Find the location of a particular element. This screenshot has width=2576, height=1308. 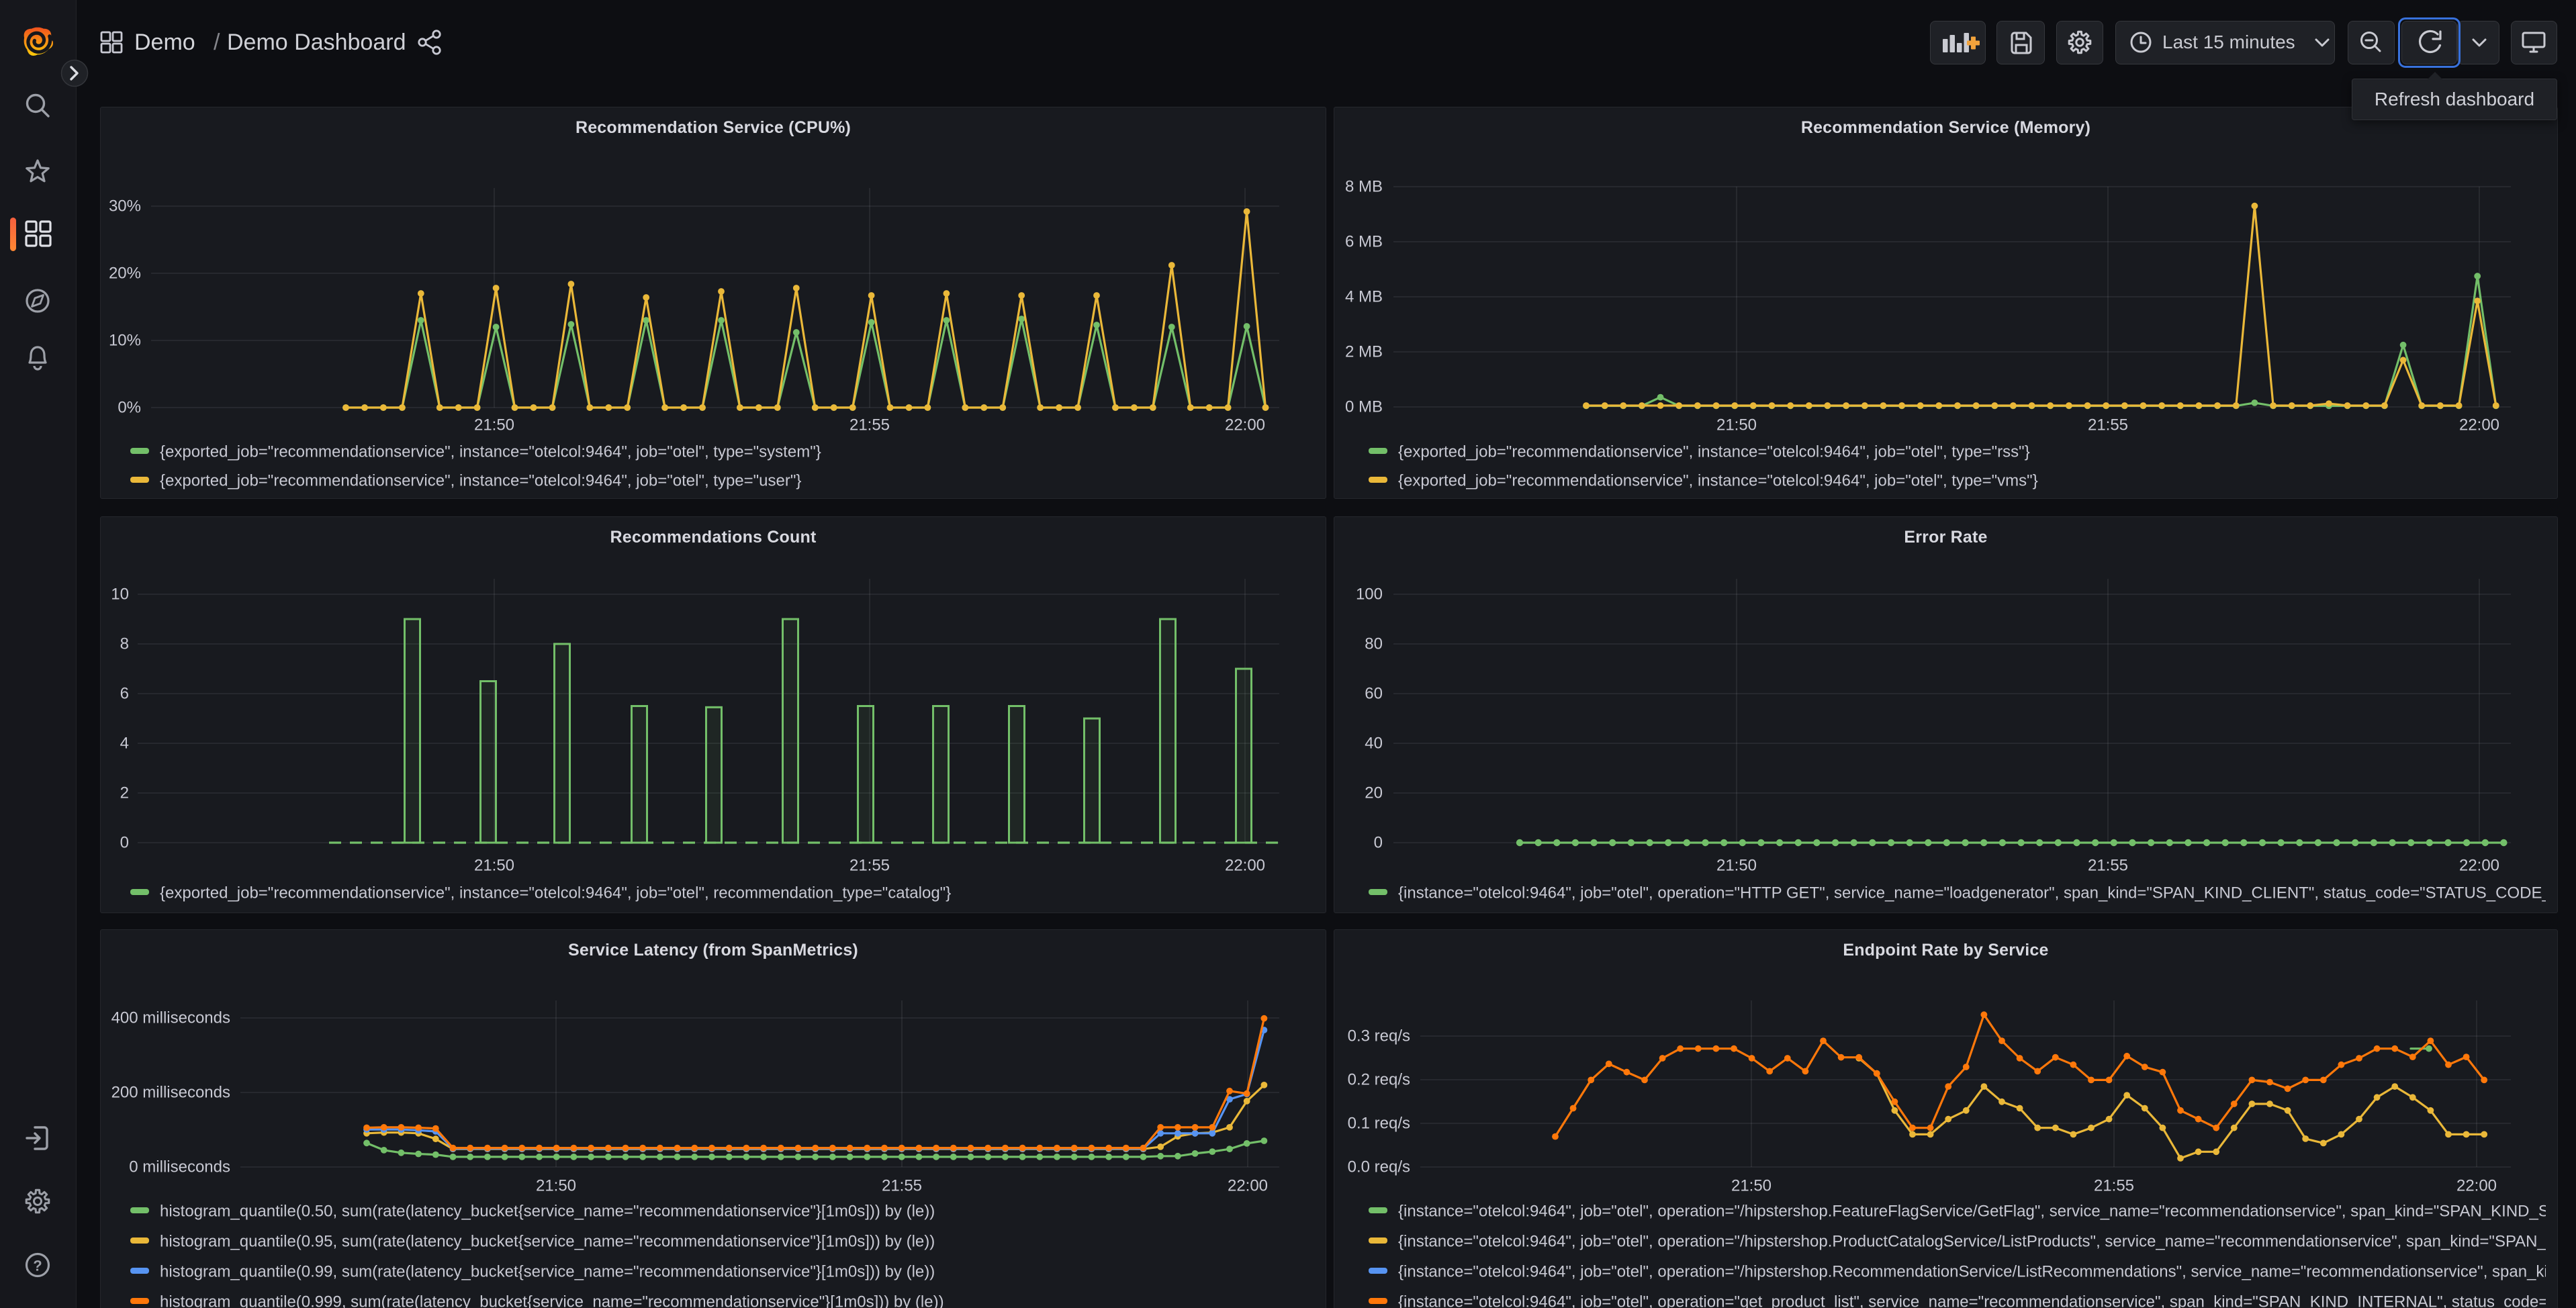

svg-text: 8 MB is located at coordinates (1364, 187).